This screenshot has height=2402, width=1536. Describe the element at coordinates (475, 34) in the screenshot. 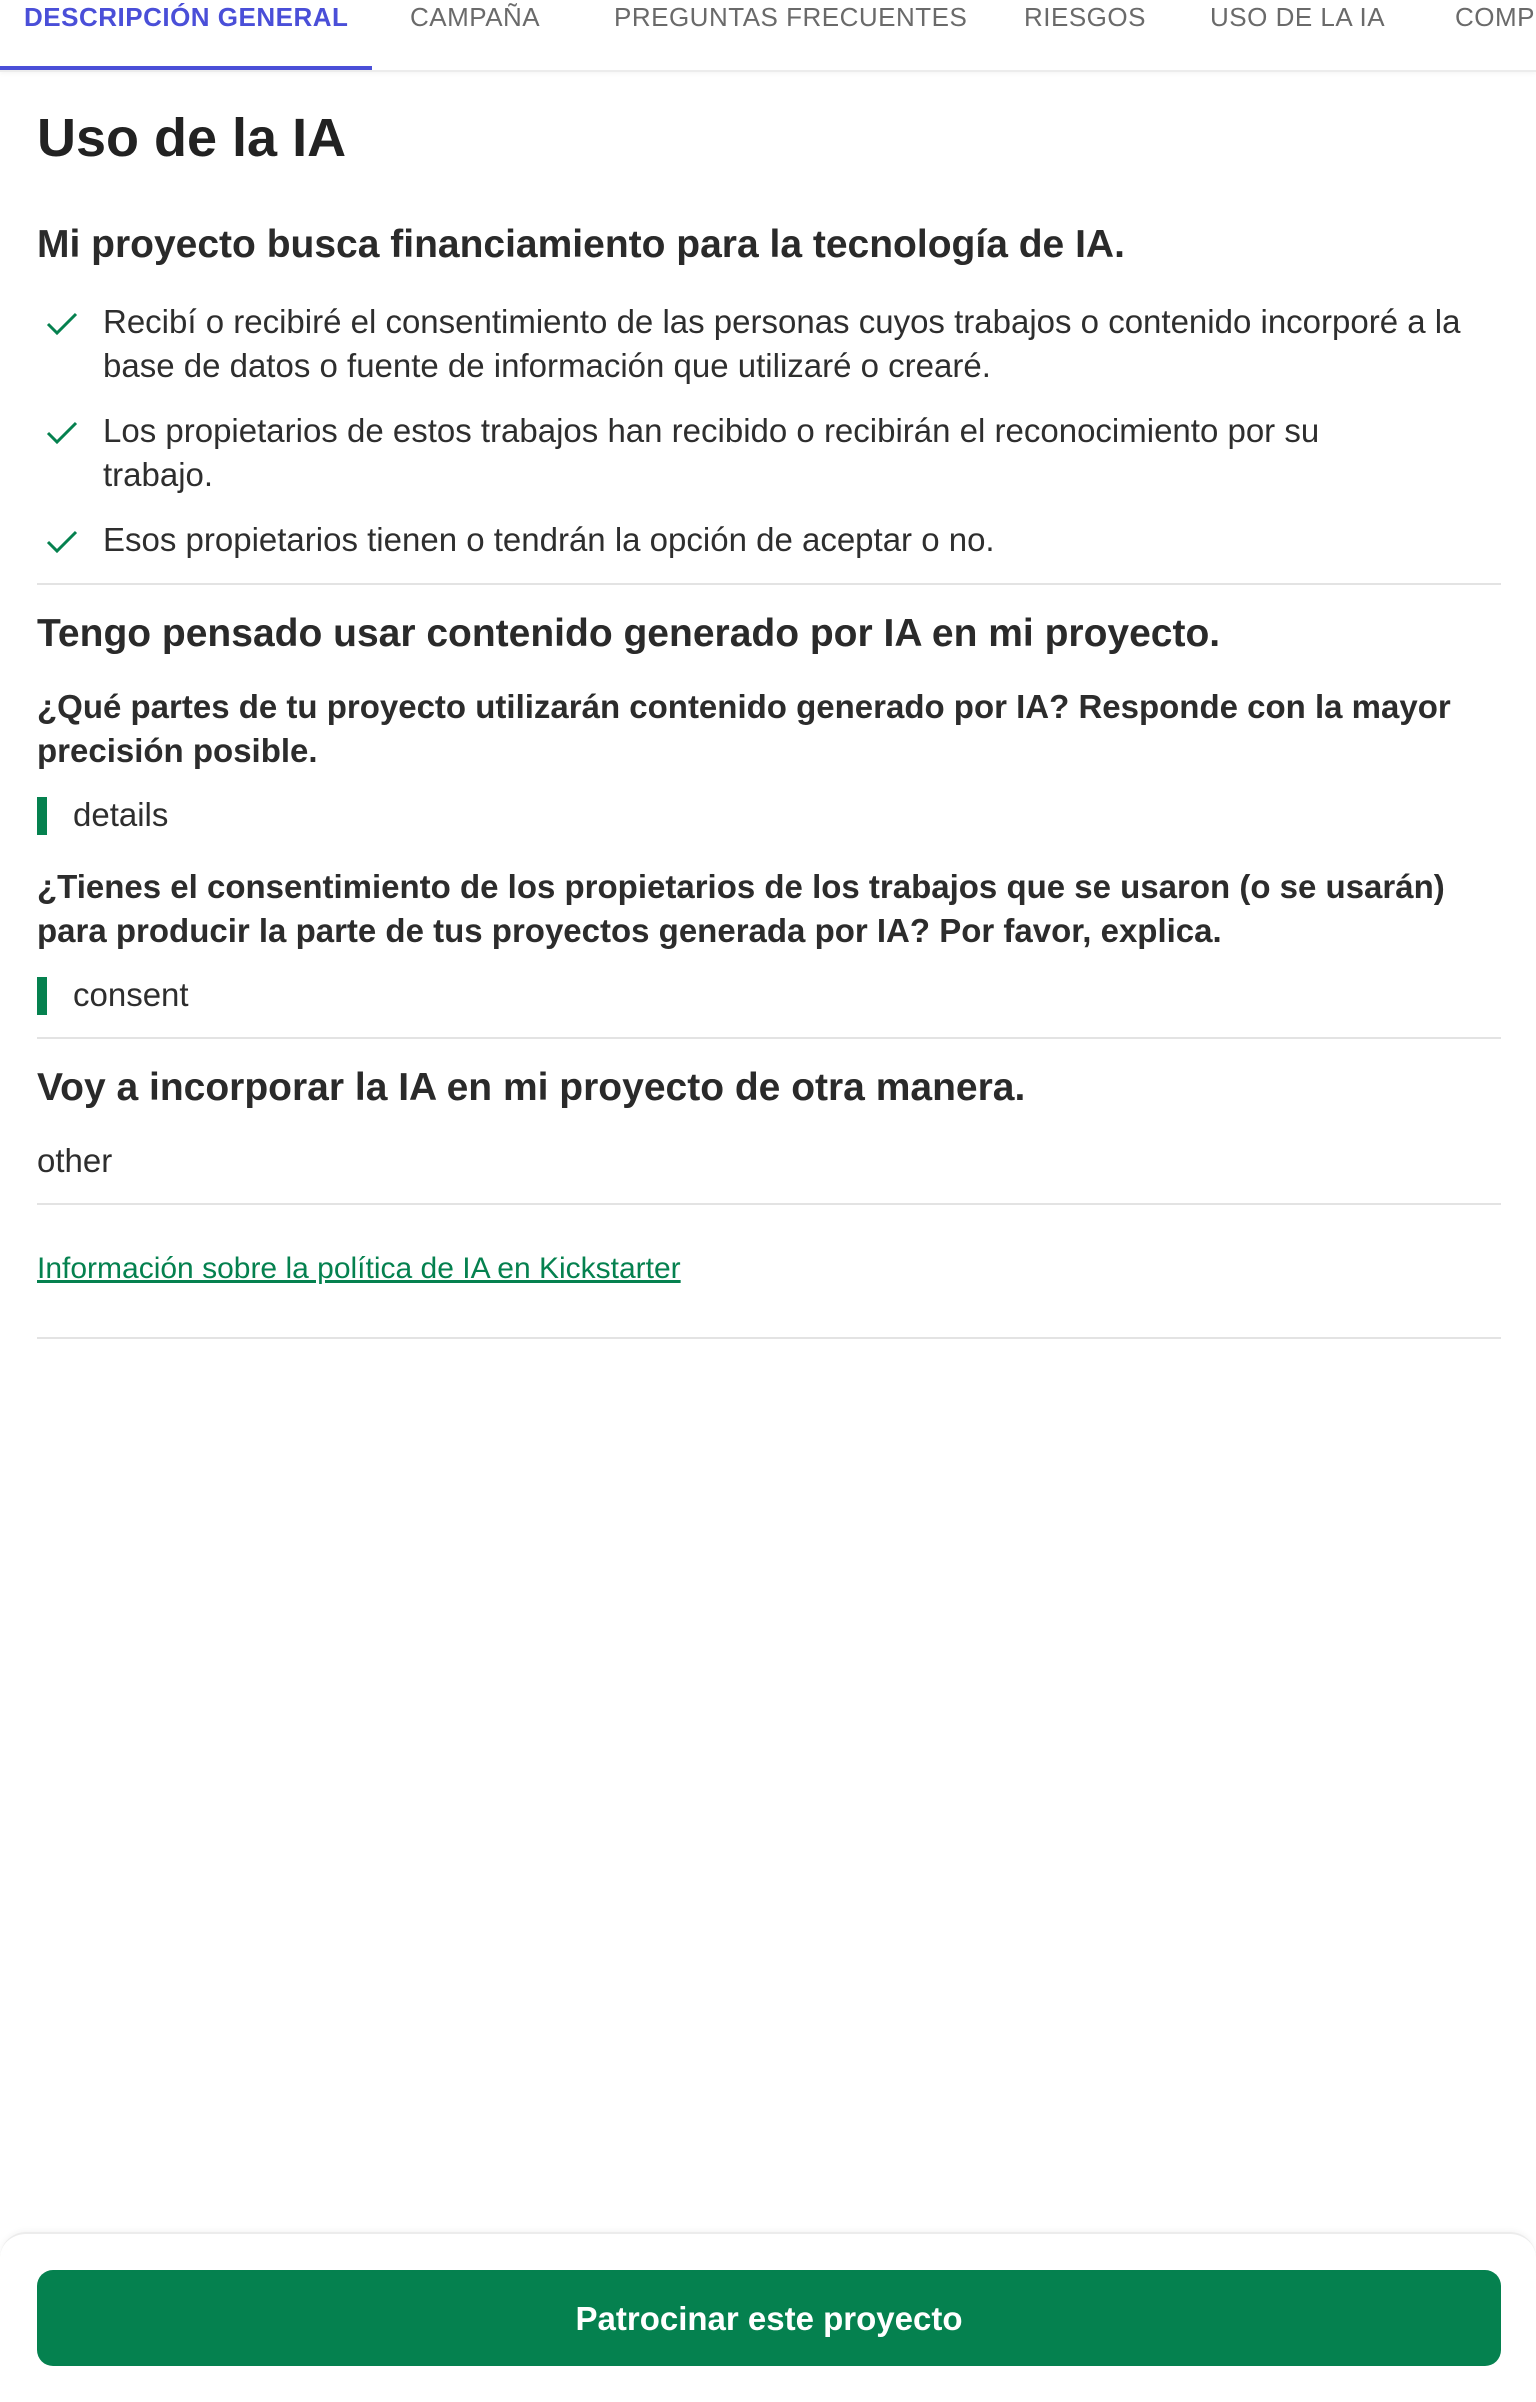

I see `tab-campana: CAMPAÑA` at that location.